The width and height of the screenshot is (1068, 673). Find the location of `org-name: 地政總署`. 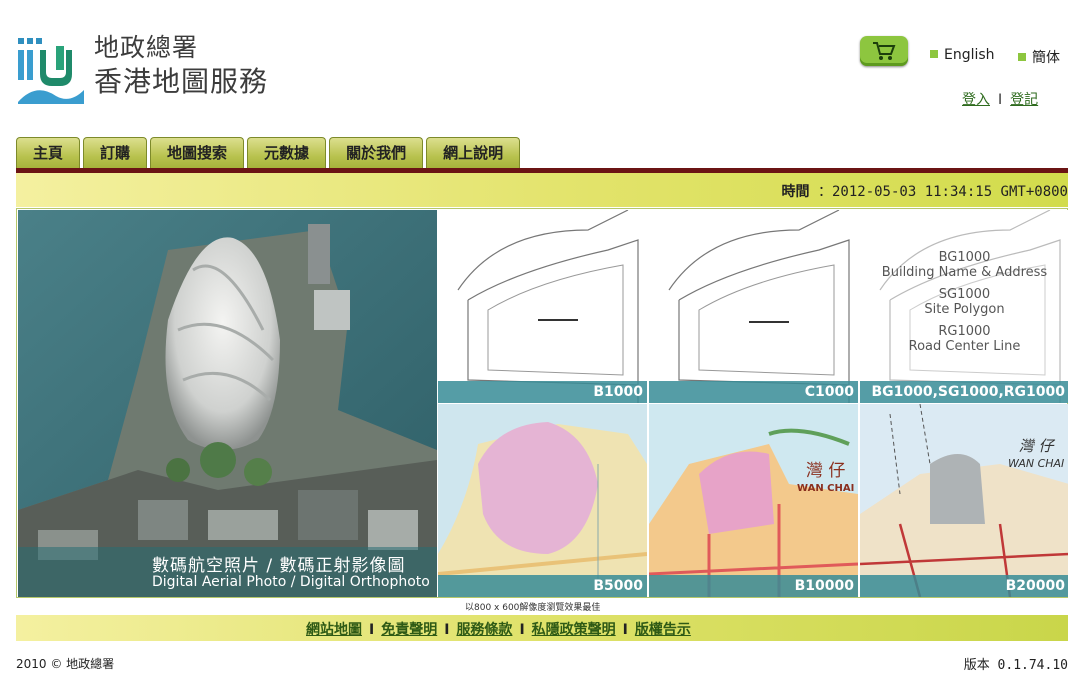

org-name: 地政總署 is located at coordinates (146, 47).